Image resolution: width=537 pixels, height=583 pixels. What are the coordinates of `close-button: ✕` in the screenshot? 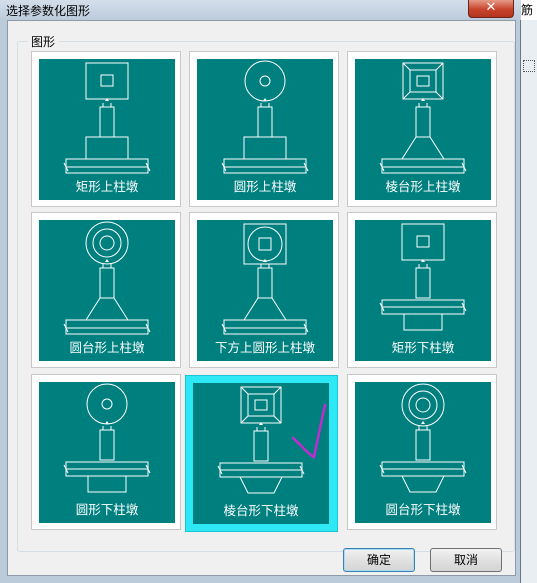 It's located at (491, 9).